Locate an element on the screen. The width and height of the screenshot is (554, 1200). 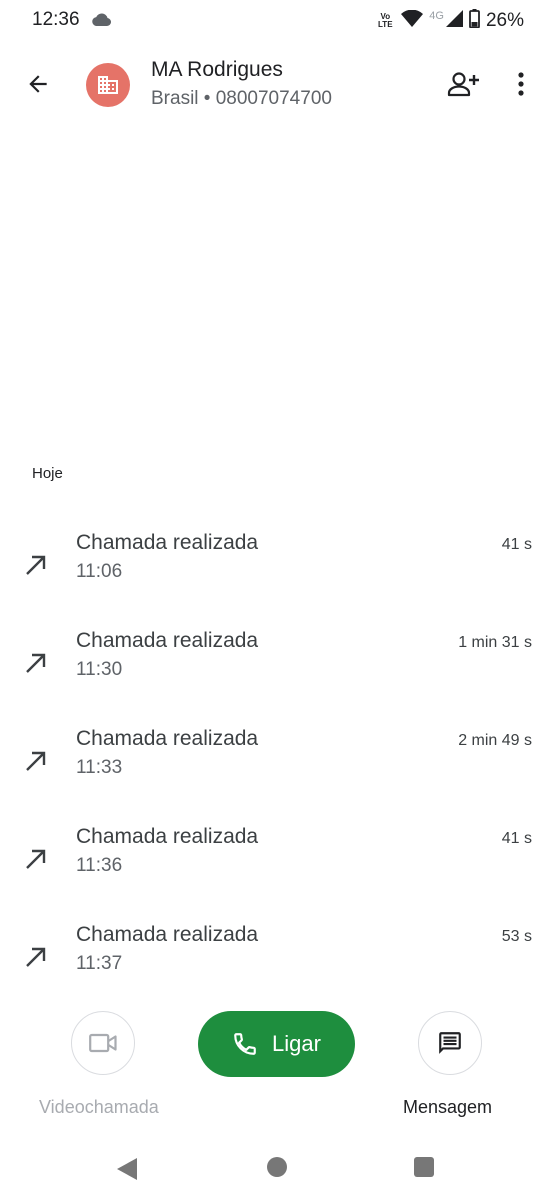
system-navigation-bar is located at coordinates (277, 1170).